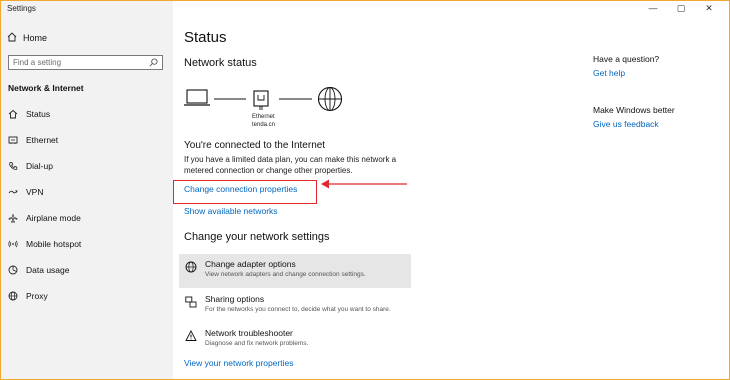 Image resolution: width=730 pixels, height=380 pixels. Describe the element at coordinates (35, 192) in the screenshot. I see `sidebar-item-label: VPN` at that location.